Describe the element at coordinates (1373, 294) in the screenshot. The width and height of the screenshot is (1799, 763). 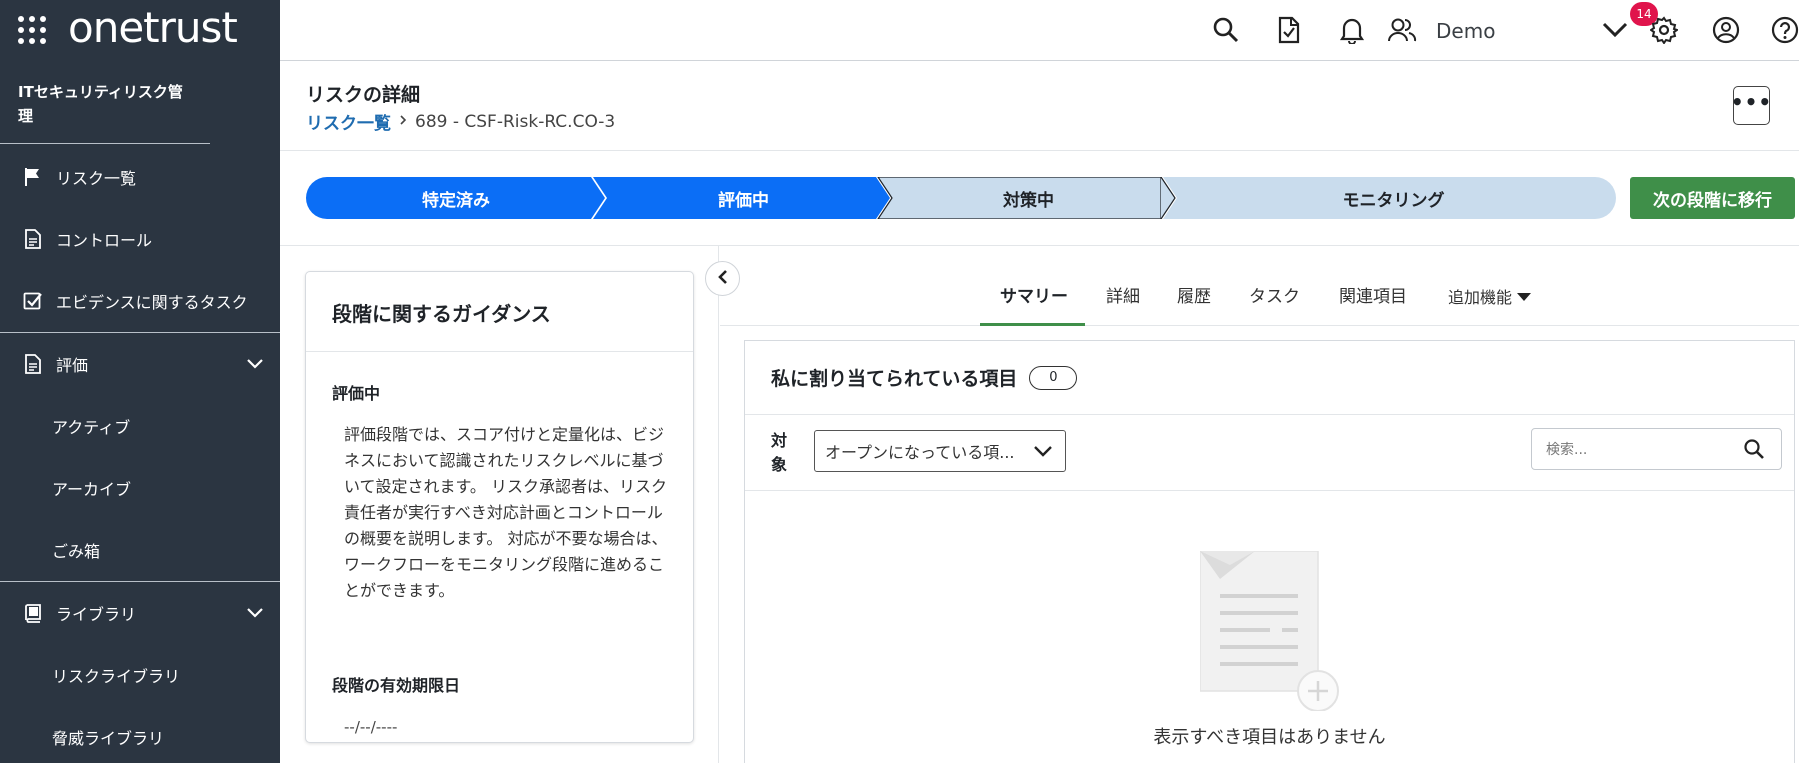
I see `tab-related: 関連項目` at that location.